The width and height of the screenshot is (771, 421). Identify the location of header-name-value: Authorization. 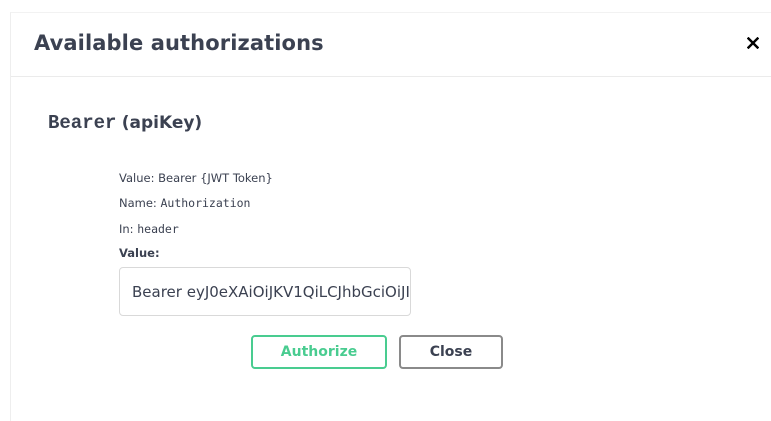
(205, 203).